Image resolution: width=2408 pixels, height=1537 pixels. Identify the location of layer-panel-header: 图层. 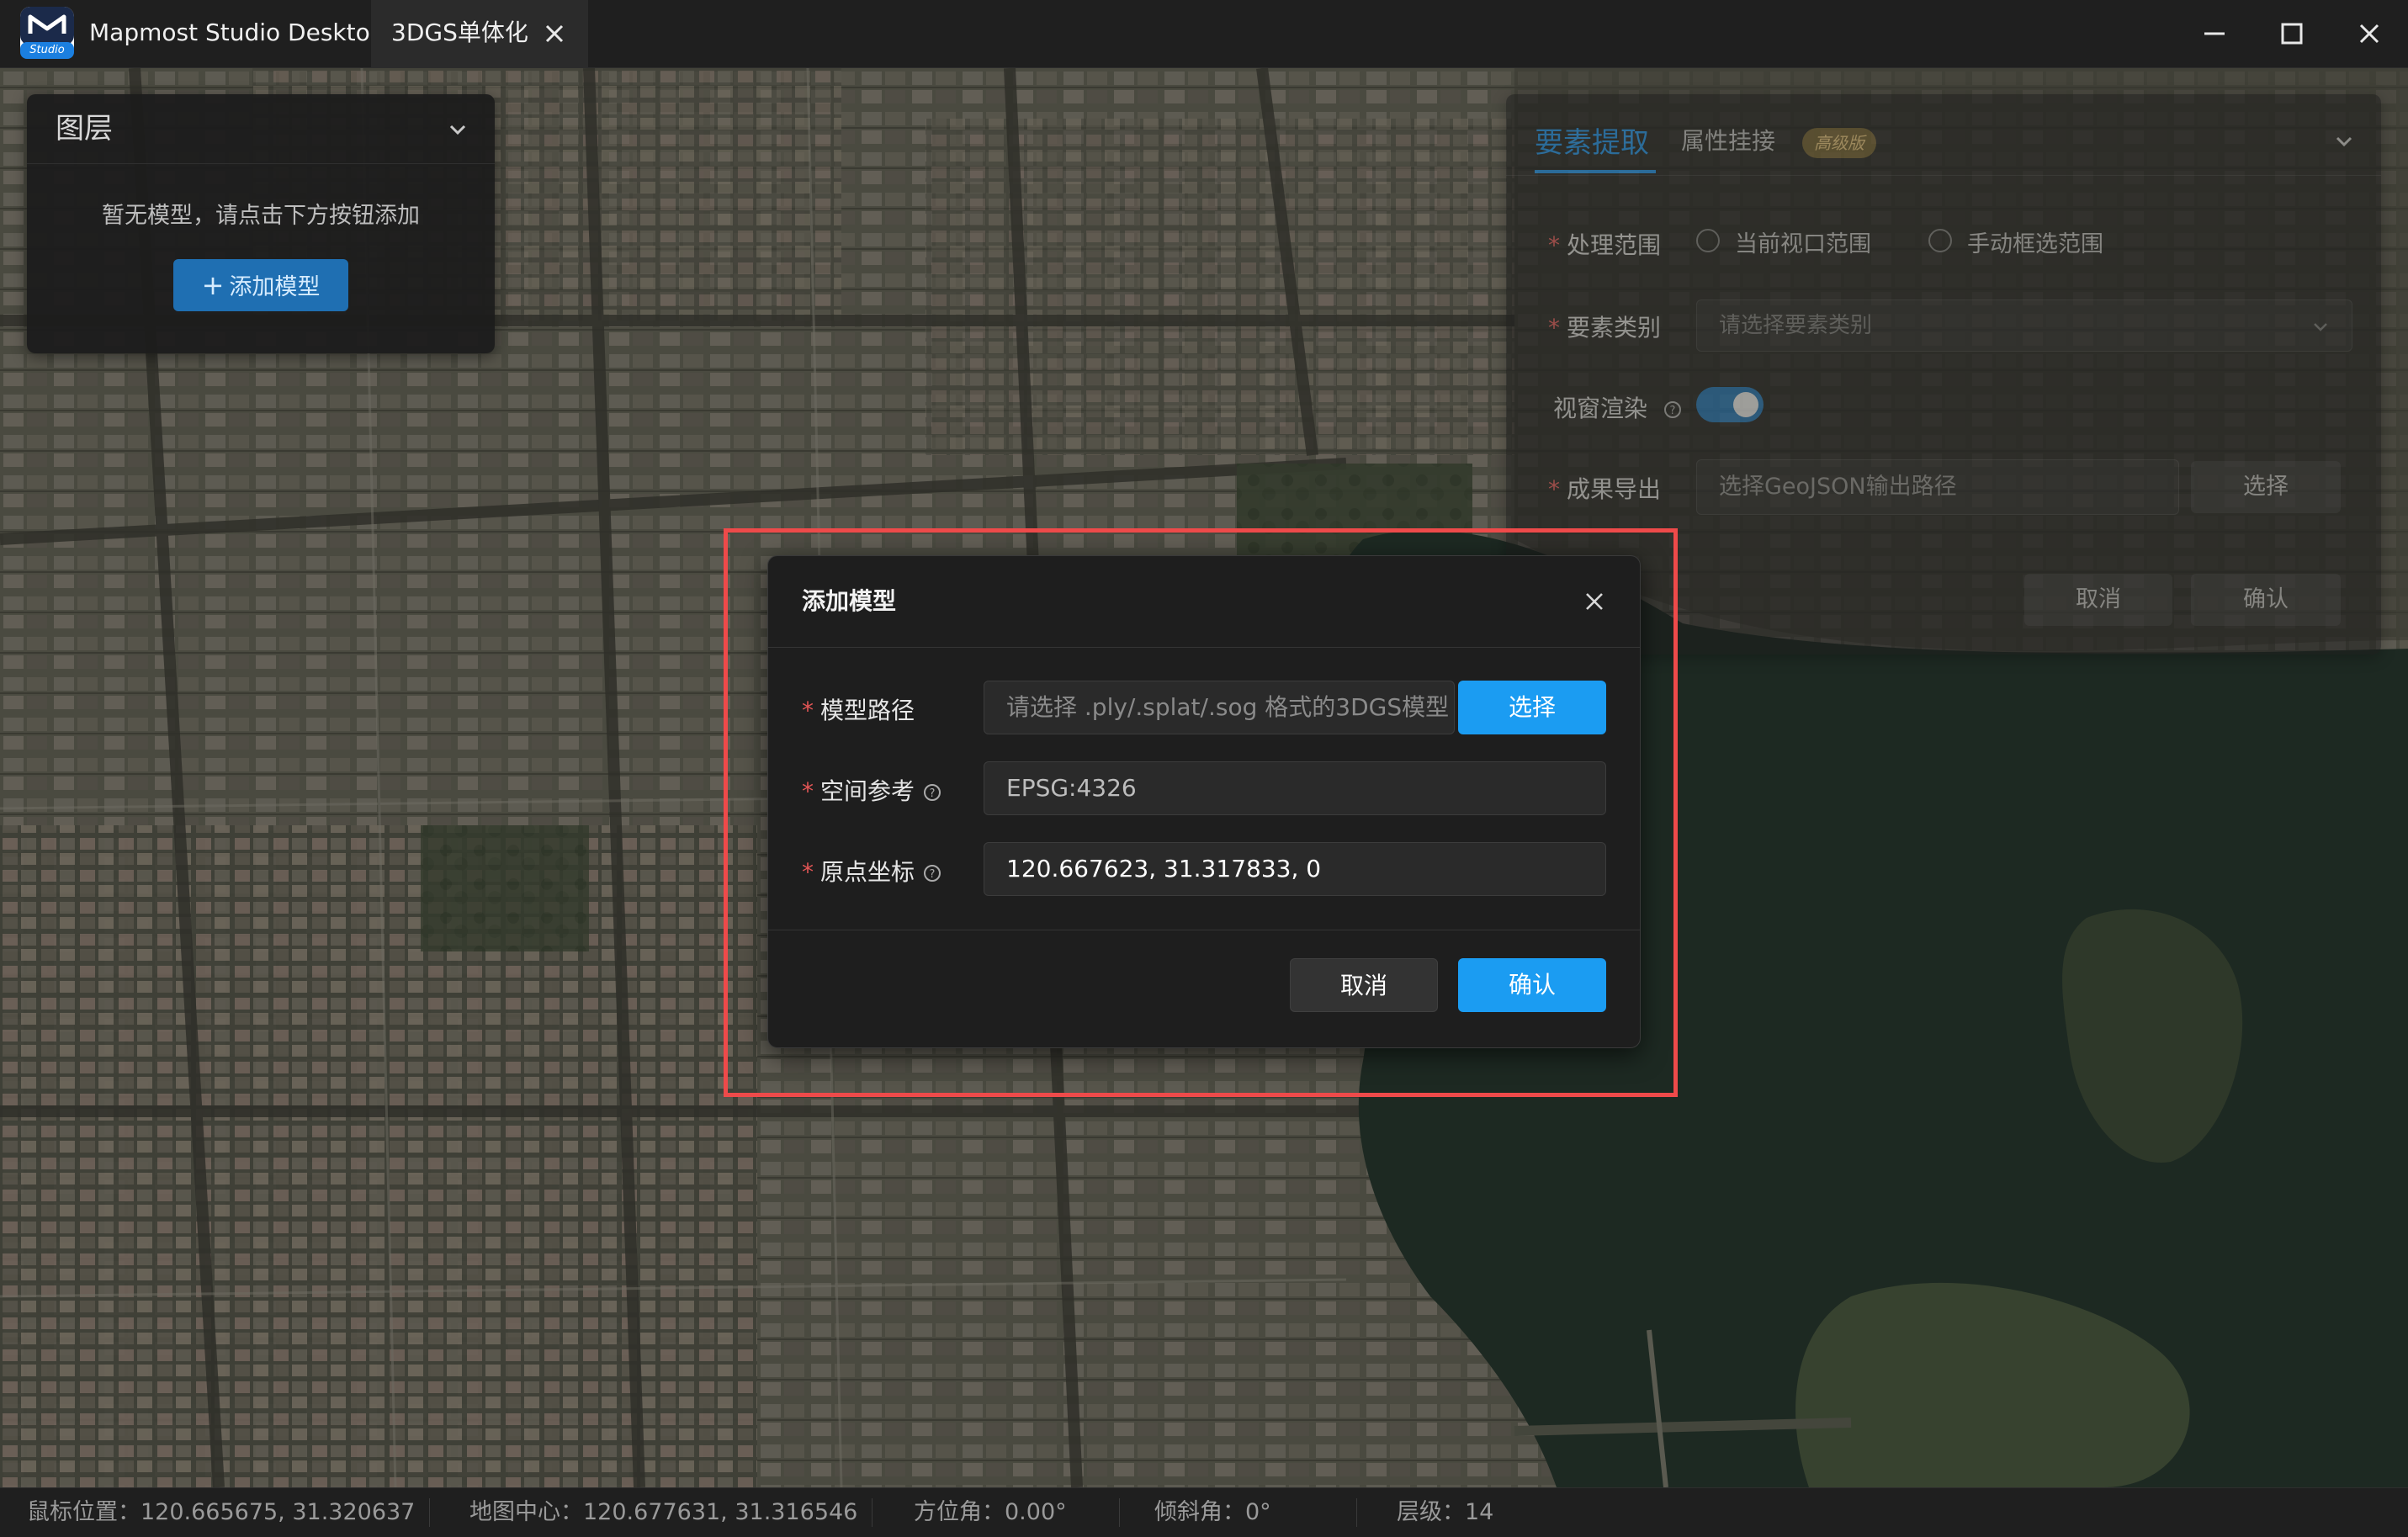
(261, 129).